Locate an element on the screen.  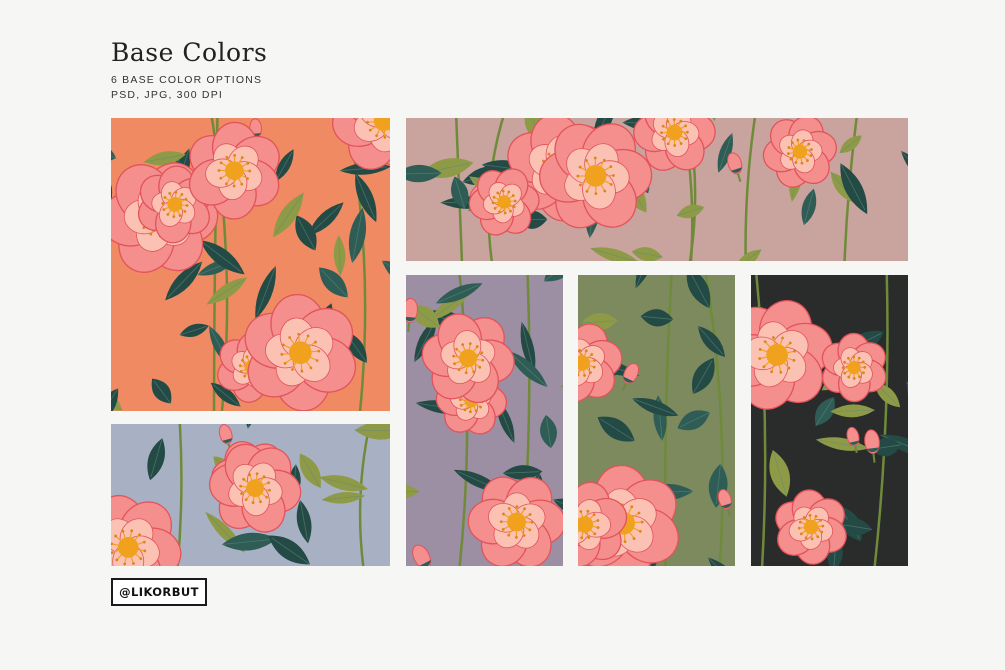
pattern-tile-dusty-pink is located at coordinates (657, 189).